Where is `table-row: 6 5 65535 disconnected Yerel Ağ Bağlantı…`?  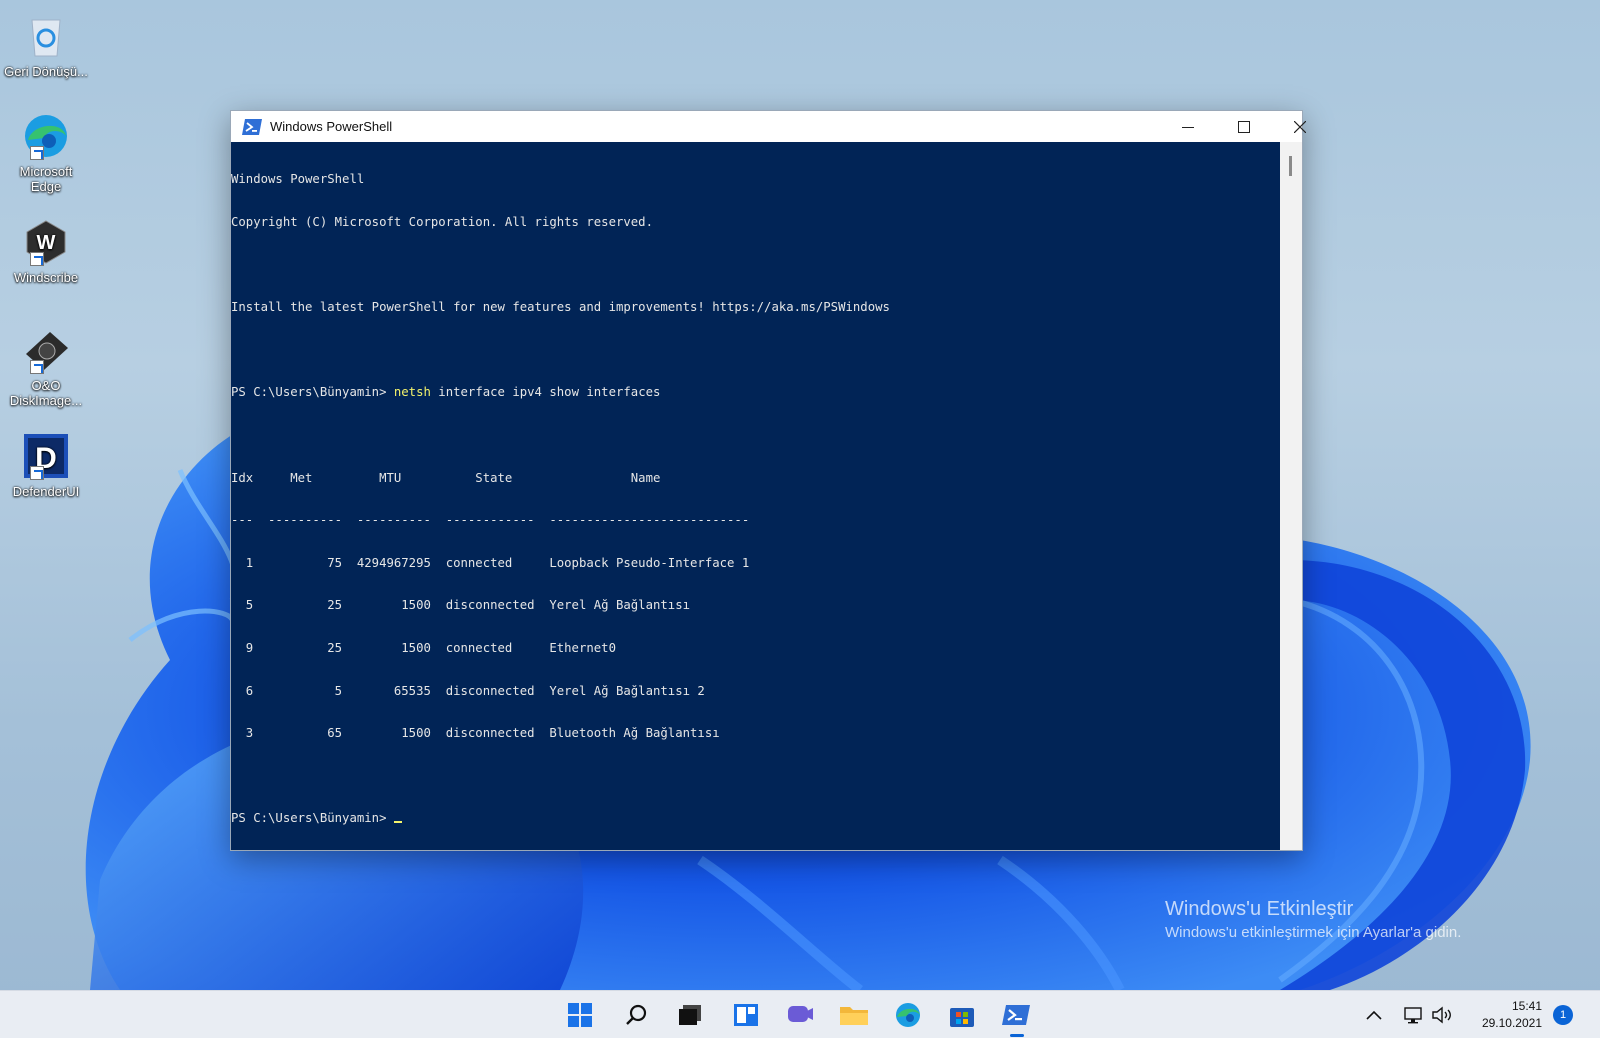
table-row: 6 5 65535 disconnected Yerel Ağ Bağlantı… is located at coordinates (468, 690).